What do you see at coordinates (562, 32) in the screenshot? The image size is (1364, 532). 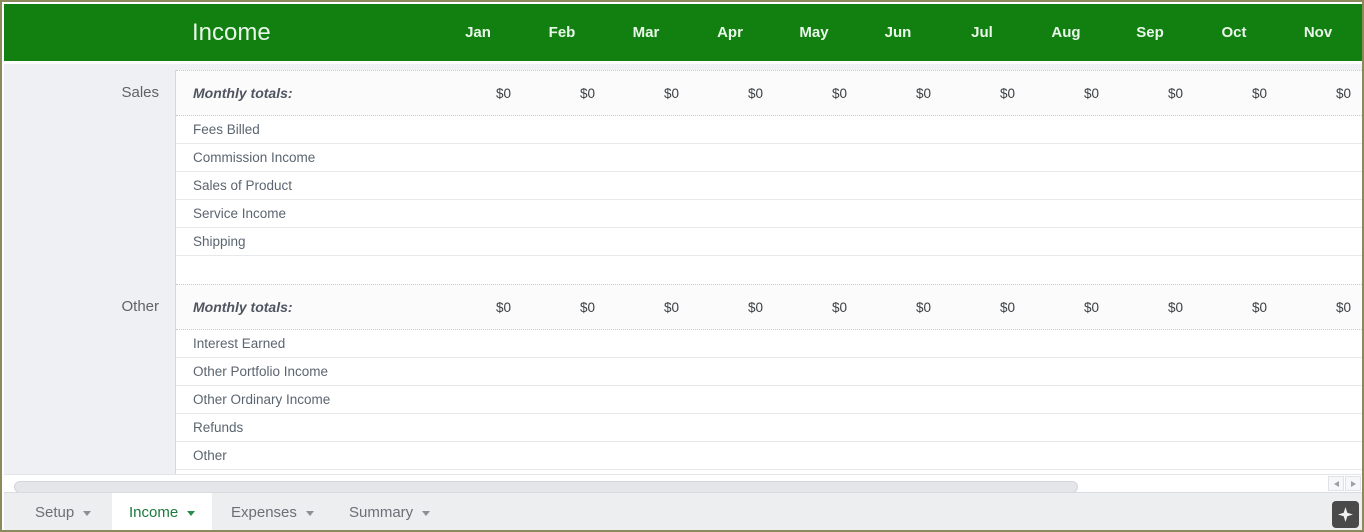 I see `column-header-feb: Feb` at bounding box center [562, 32].